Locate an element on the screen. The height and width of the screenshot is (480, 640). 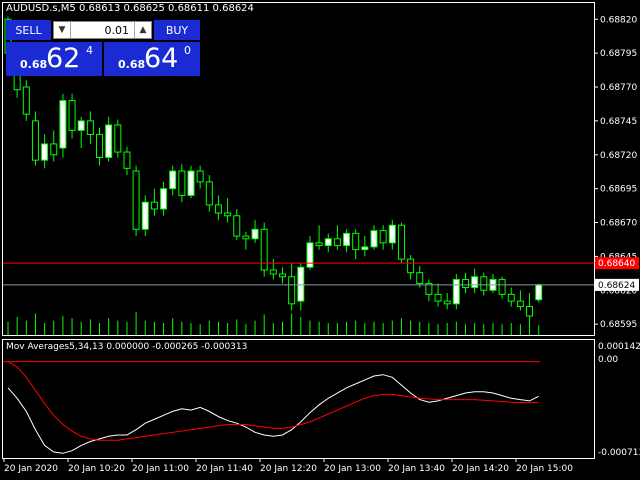
sell-price-prefix: 0.68 is located at coordinates (34, 64).